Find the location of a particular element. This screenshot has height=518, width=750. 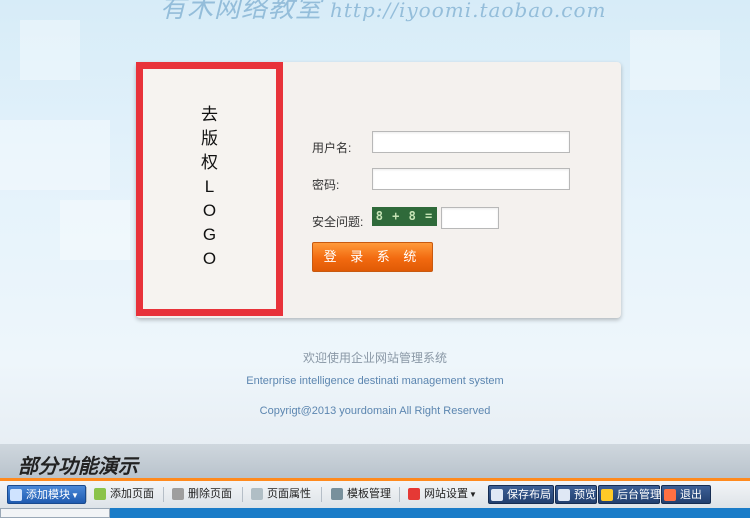

preview-button: 预览 is located at coordinates (576, 494).